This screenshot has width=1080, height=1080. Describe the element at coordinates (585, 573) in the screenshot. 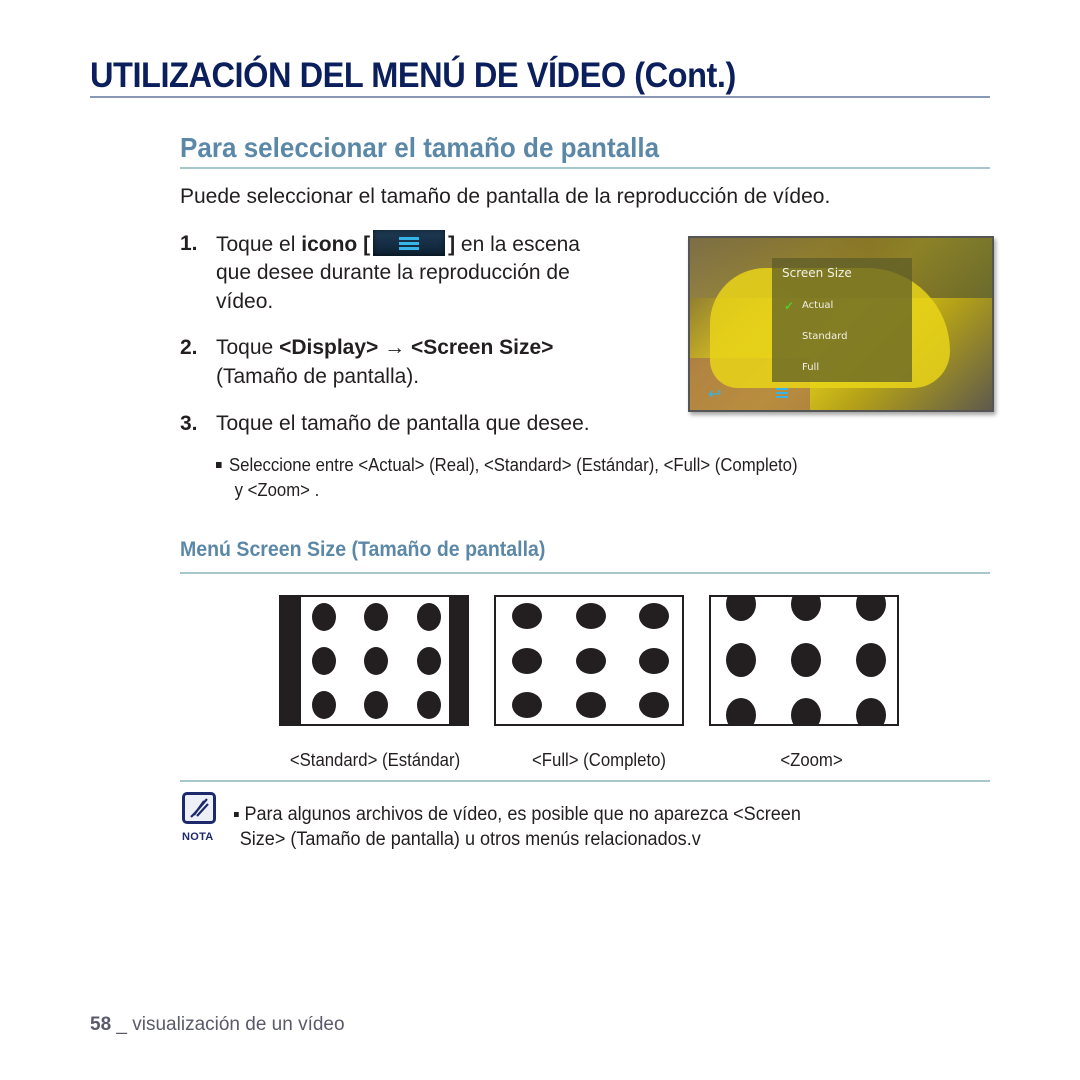

I see `menu-section-divider` at that location.